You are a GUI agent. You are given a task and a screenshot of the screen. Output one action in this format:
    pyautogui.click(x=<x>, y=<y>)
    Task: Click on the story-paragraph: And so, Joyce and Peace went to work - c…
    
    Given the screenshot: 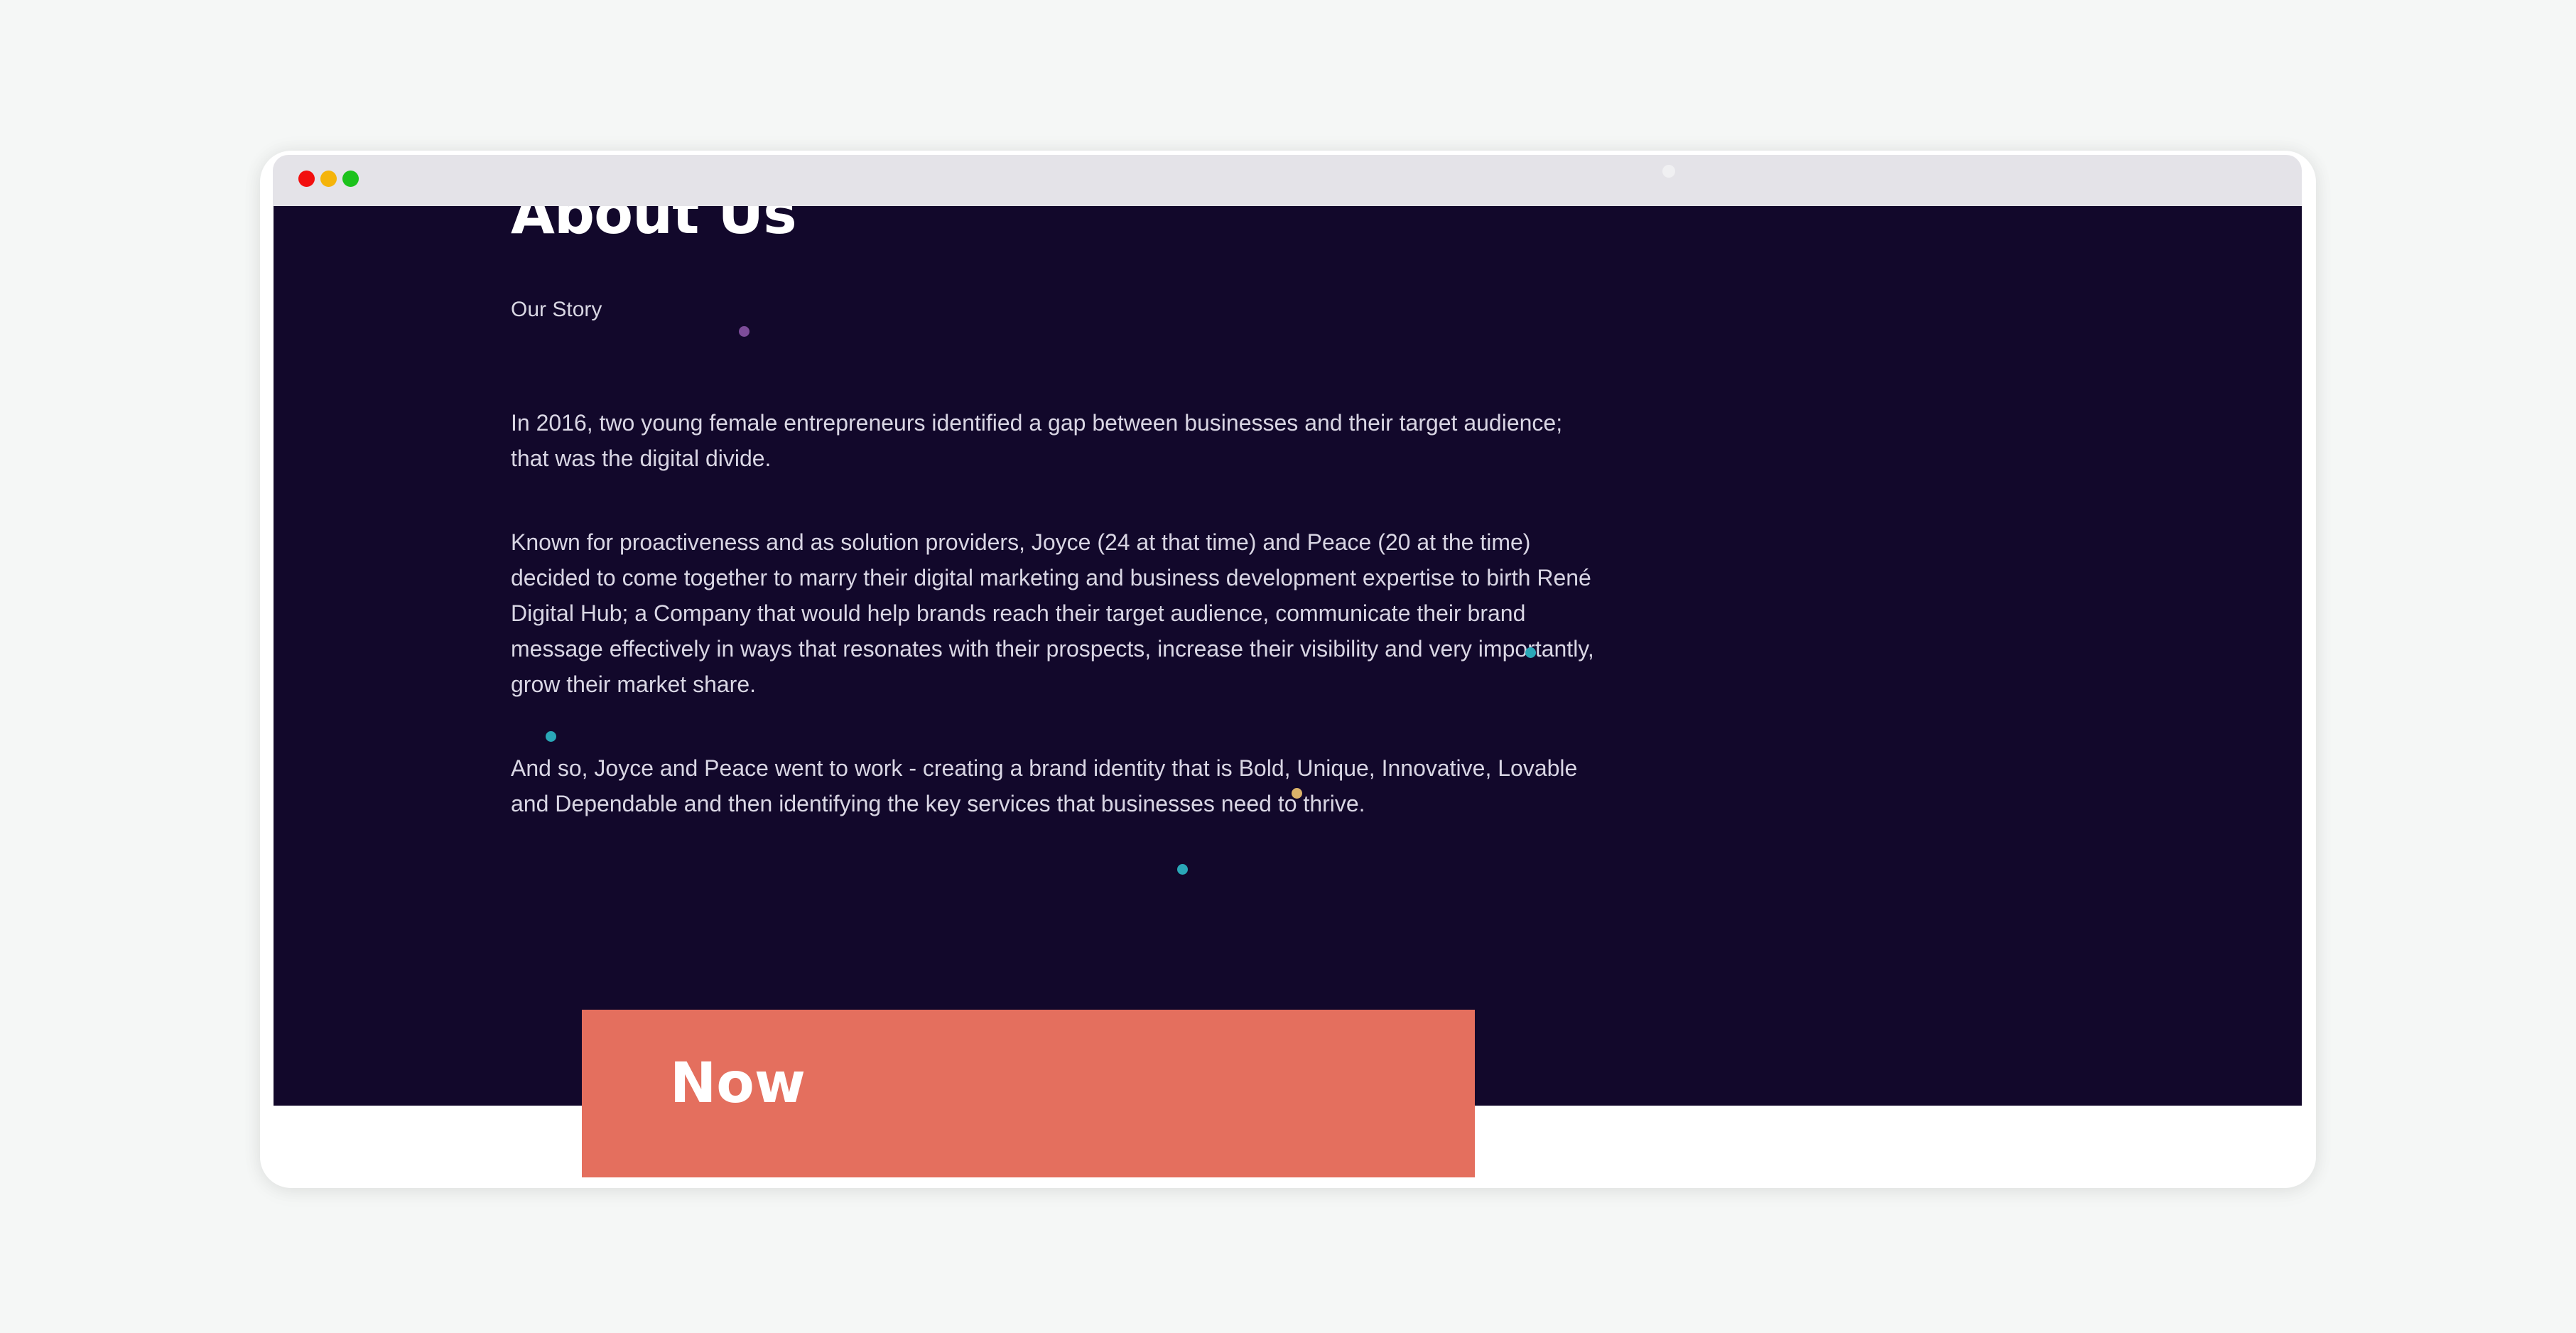 What is the action you would take?
    pyautogui.click(x=1044, y=785)
    